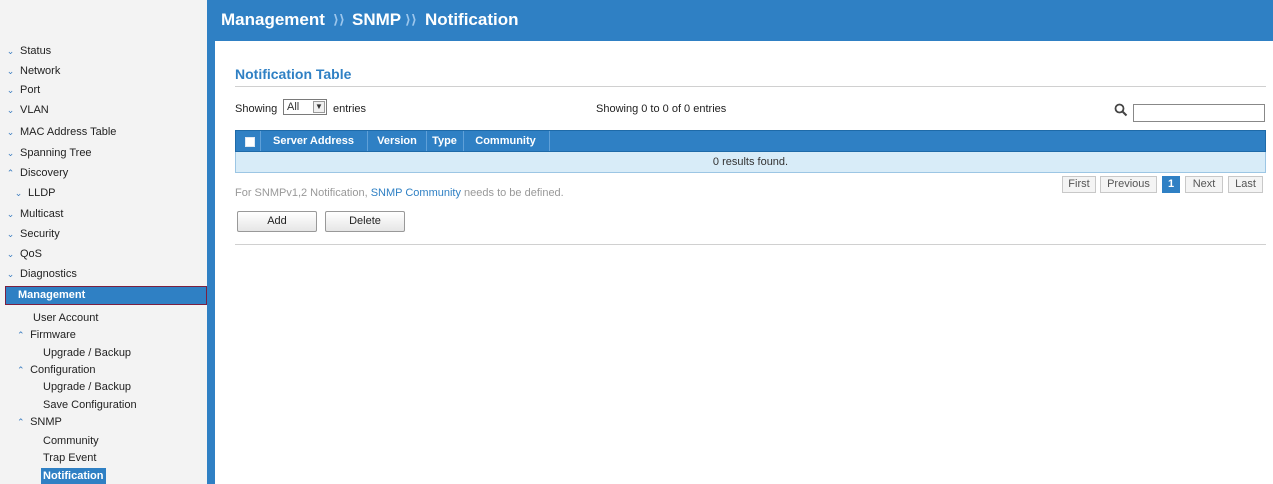  I want to click on pagination-page-button: 1, so click(1171, 184).